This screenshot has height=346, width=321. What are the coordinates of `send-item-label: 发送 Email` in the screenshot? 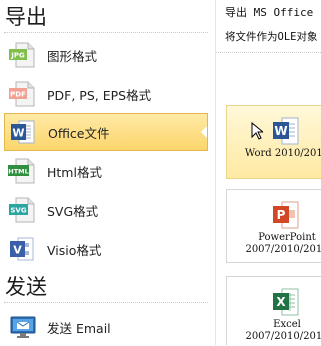 It's located at (79, 328).